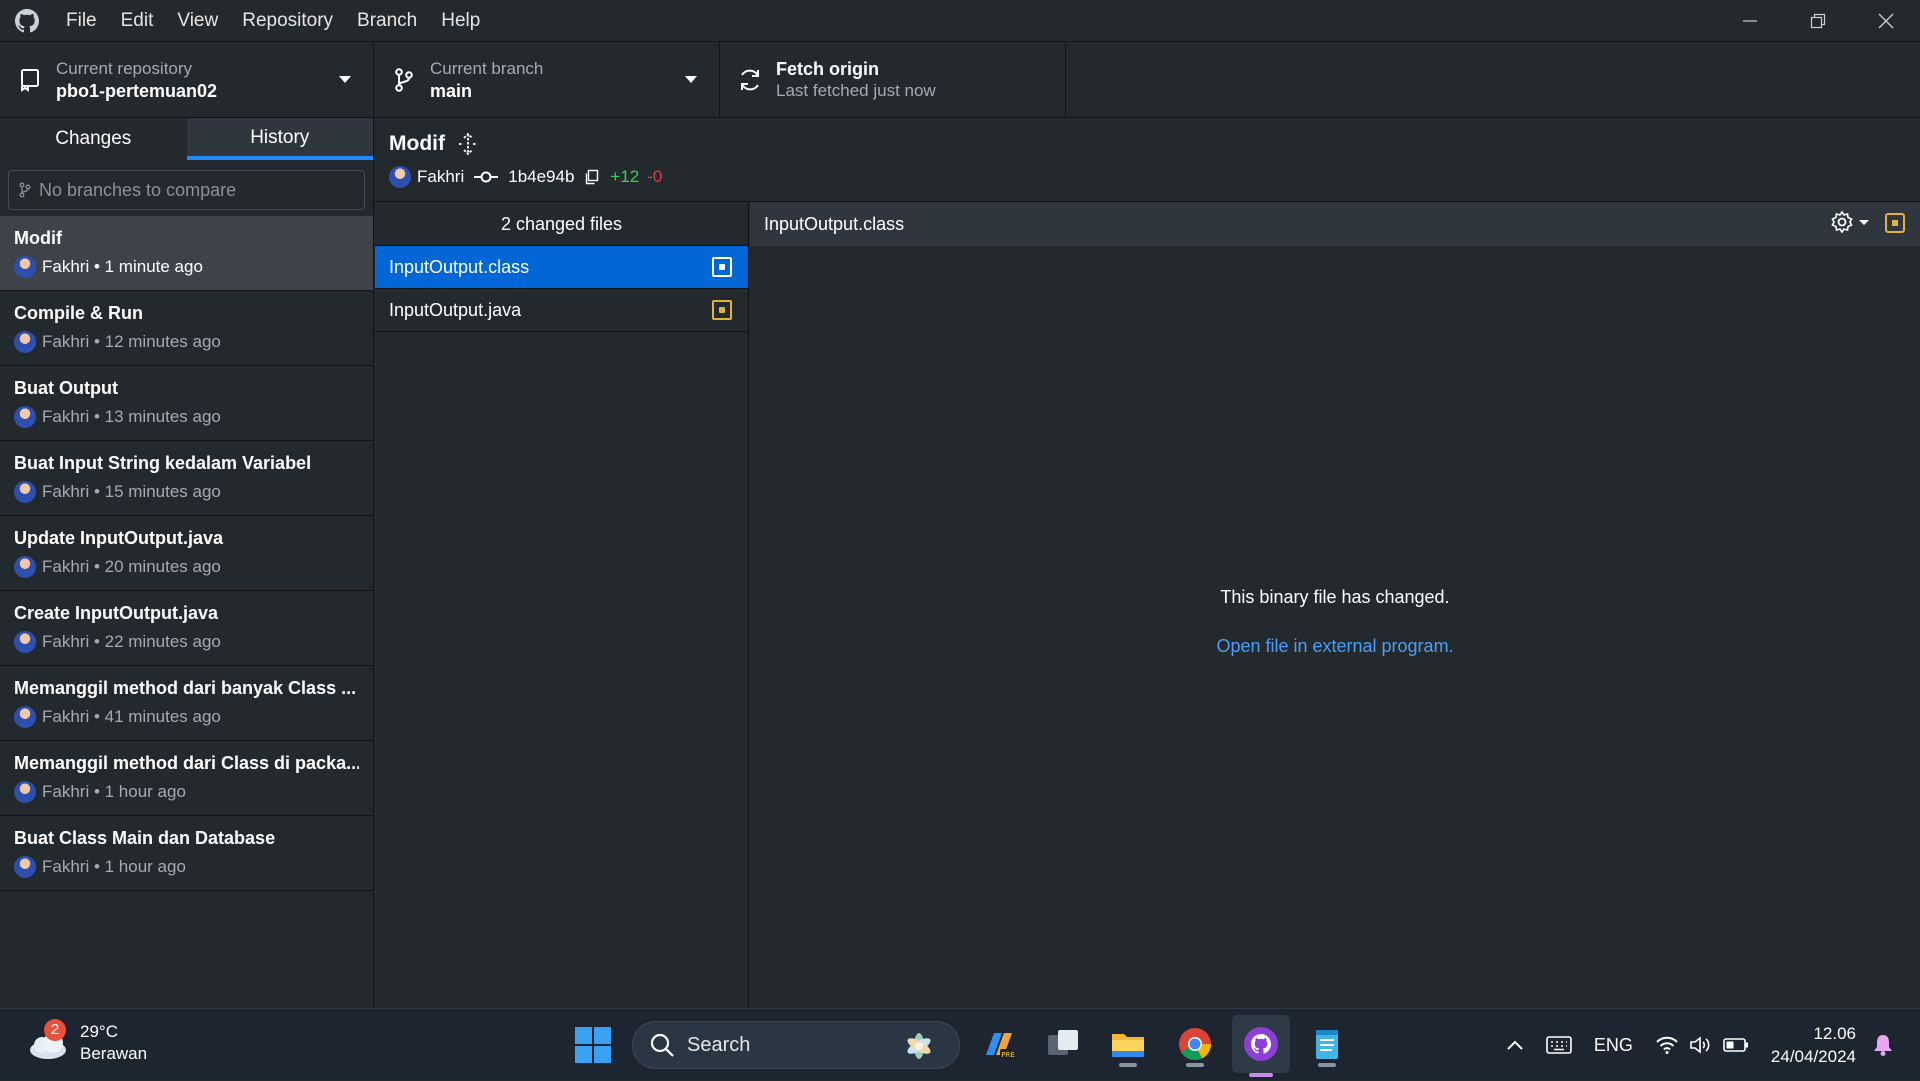 The height and width of the screenshot is (1081, 1920). Describe the element at coordinates (460, 21) in the screenshot. I see `menu-help: Help` at that location.